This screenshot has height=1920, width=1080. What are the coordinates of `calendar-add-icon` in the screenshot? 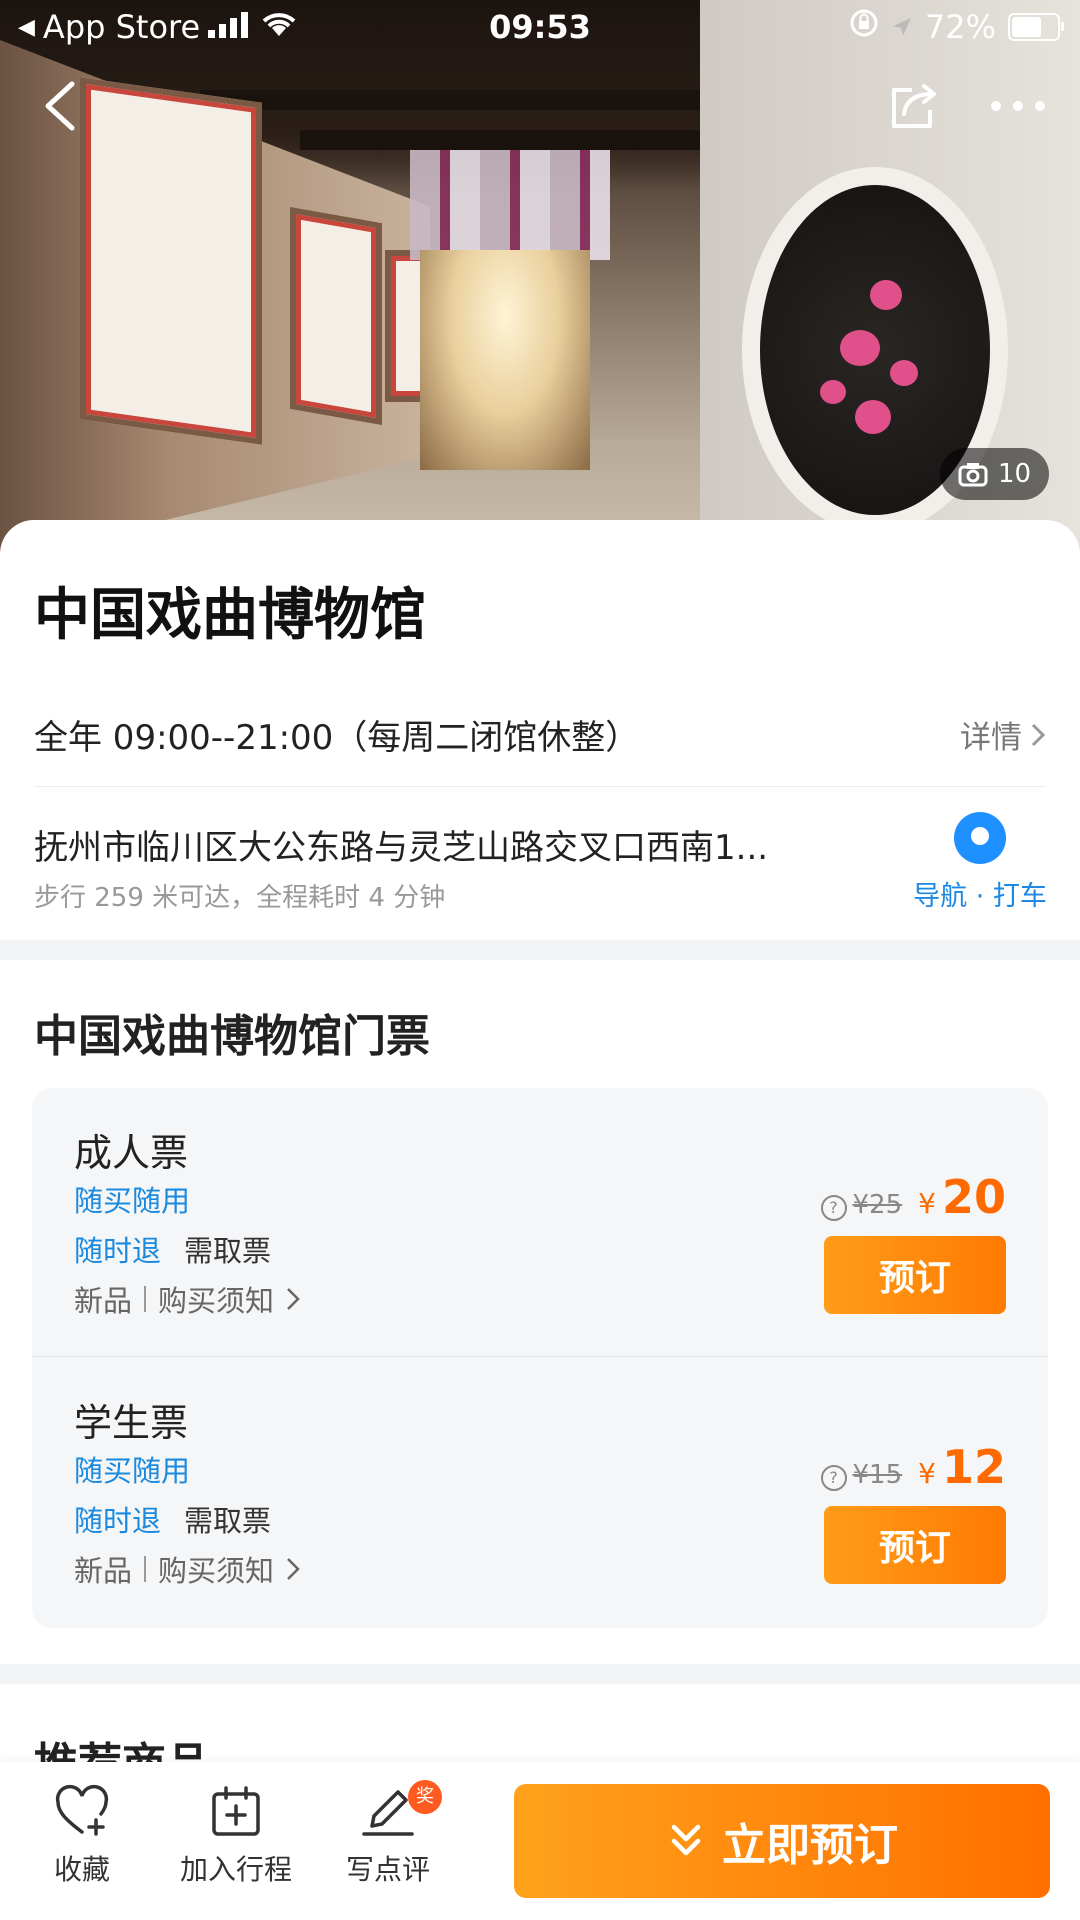 It's located at (236, 1811).